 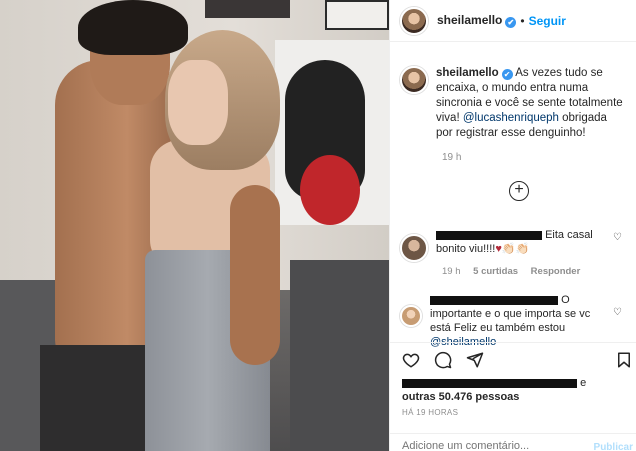 What do you see at coordinates (330, 190) in the screenshot?
I see `poster-red-shape` at bounding box center [330, 190].